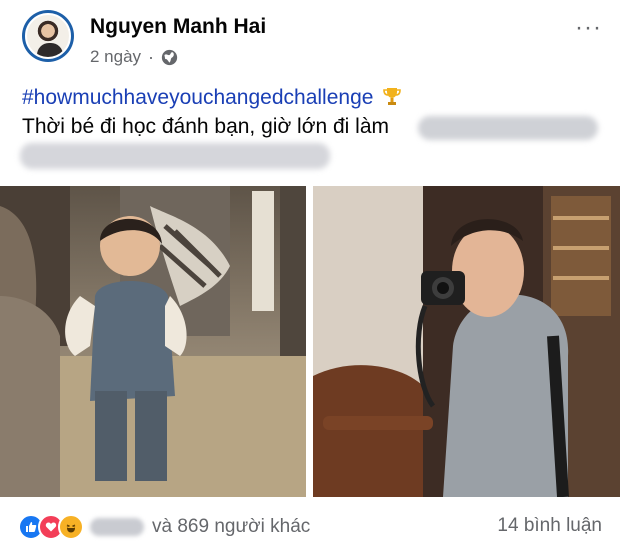  Describe the element at coordinates (588, 28) in the screenshot. I see `more-options-button: ···` at that location.